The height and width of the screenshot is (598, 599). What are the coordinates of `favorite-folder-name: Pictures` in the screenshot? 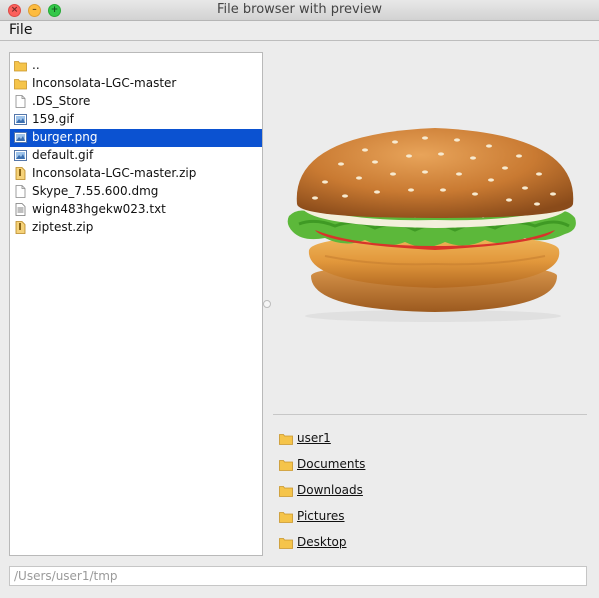 It's located at (321, 516).